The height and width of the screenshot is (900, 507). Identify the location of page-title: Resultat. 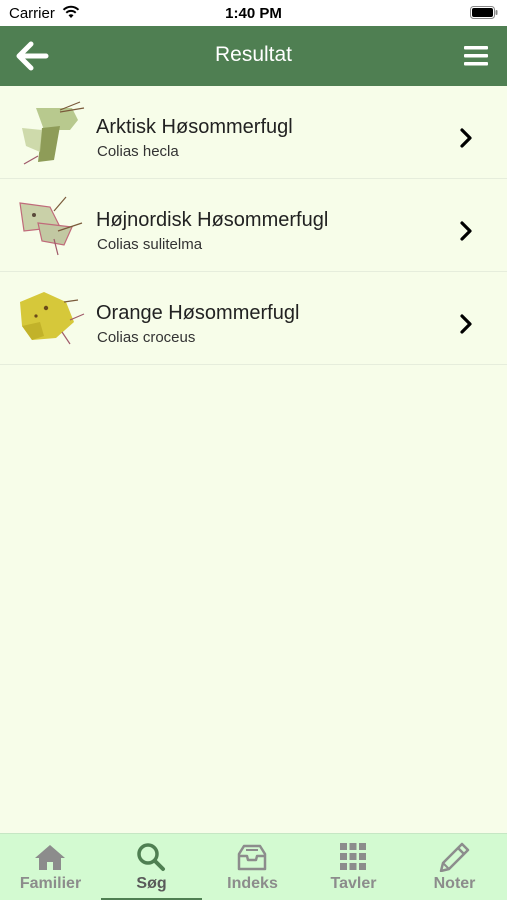
(253, 54).